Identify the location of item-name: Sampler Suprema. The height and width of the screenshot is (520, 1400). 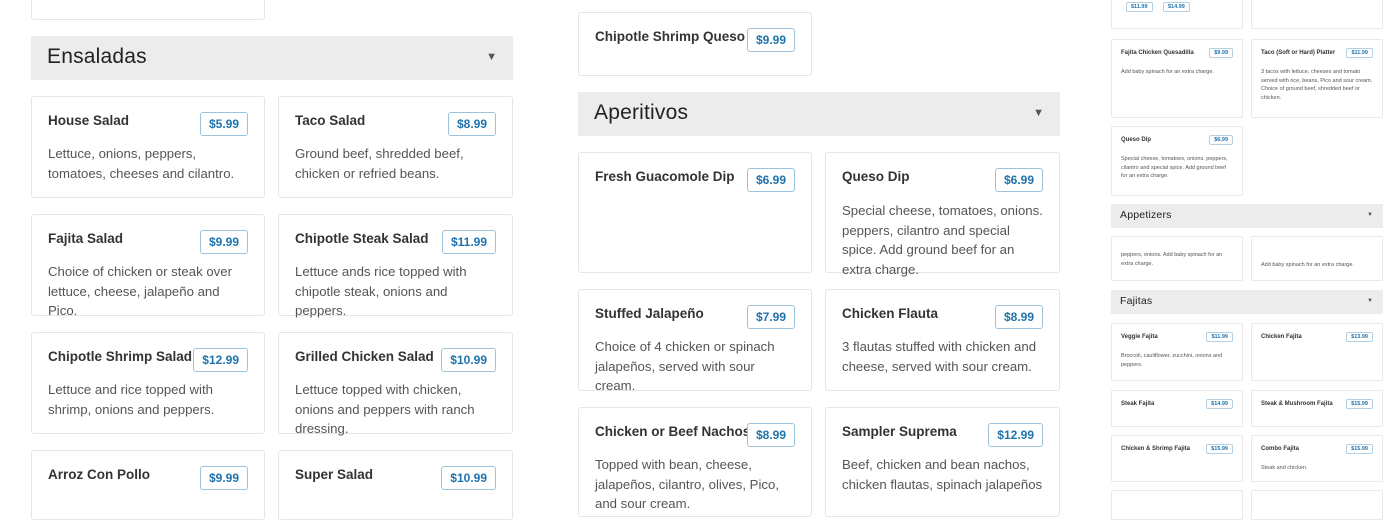
(899, 431).